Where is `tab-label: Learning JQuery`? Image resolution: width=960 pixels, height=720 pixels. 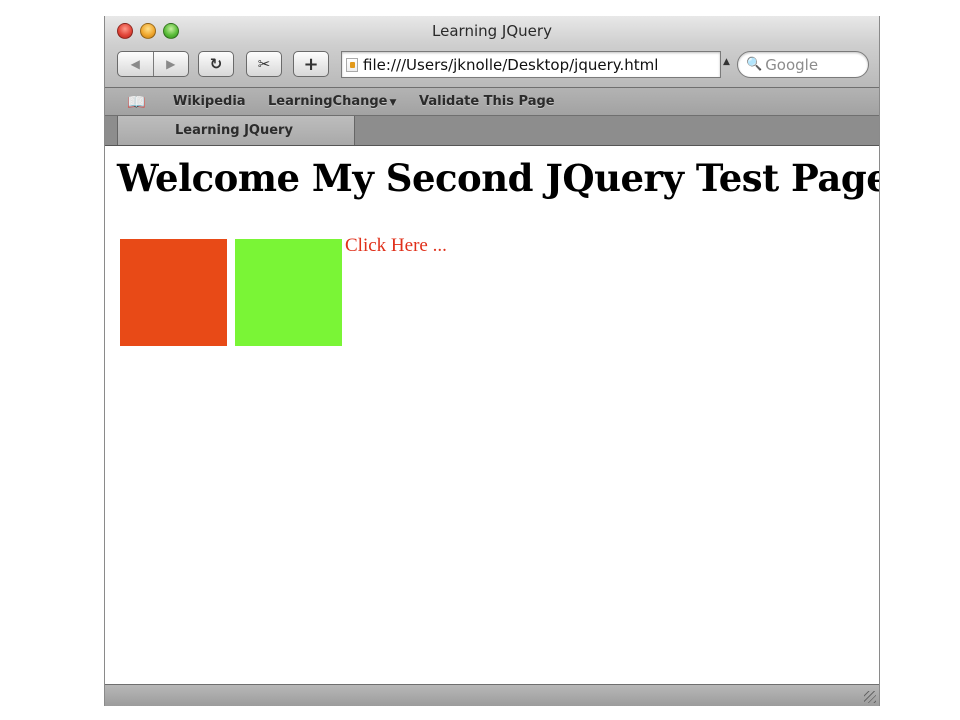
tab-label: Learning JQuery is located at coordinates (234, 130).